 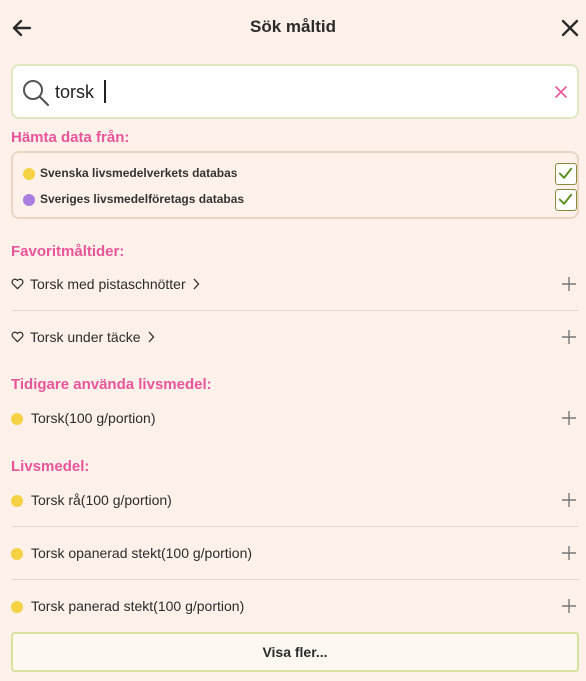 What do you see at coordinates (70, 137) in the screenshot?
I see `sources-heading: Hämta data från:` at bounding box center [70, 137].